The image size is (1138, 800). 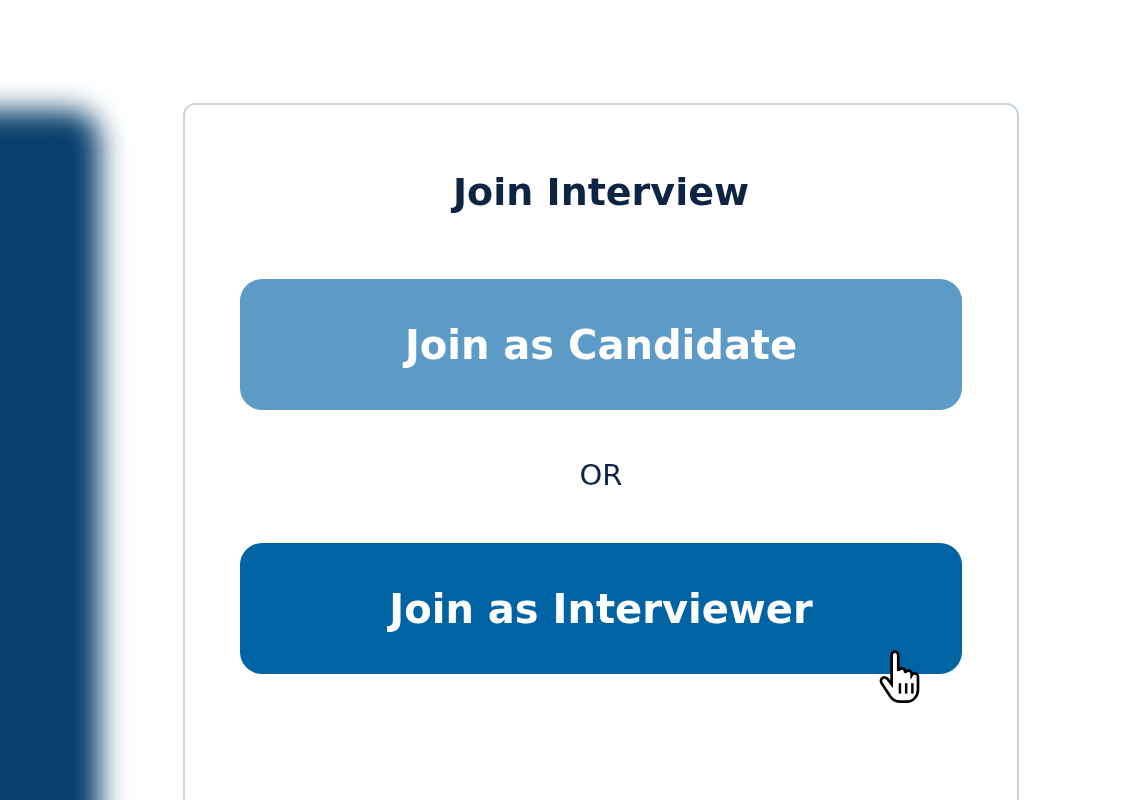 I want to click on separator-text: OR, so click(x=601, y=475).